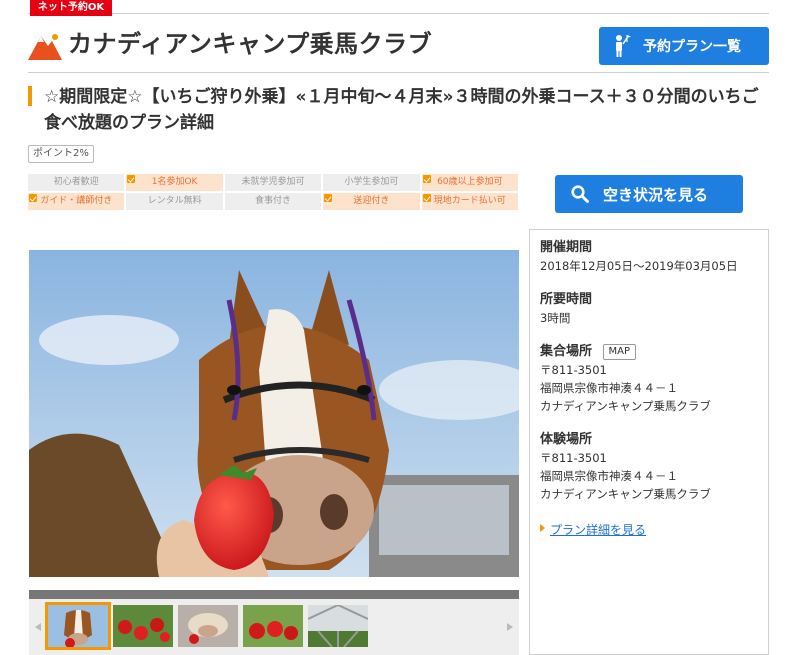 This screenshot has height=655, width=789. What do you see at coordinates (566, 439) in the screenshot?
I see `venue-heading: 体験場所` at bounding box center [566, 439].